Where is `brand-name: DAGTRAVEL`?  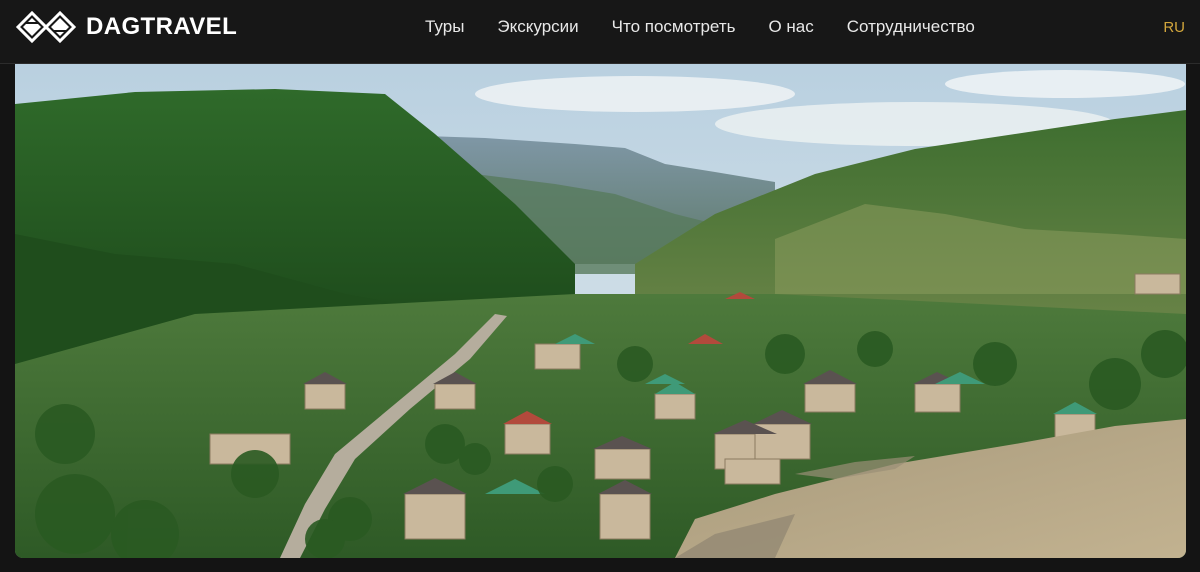
brand-name: DAGTRAVEL is located at coordinates (162, 26).